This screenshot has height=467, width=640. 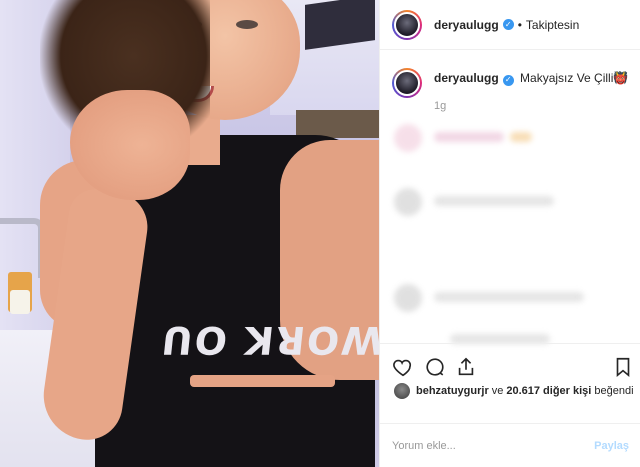 What do you see at coordinates (403, 367) in the screenshot?
I see `heart-icon` at bounding box center [403, 367].